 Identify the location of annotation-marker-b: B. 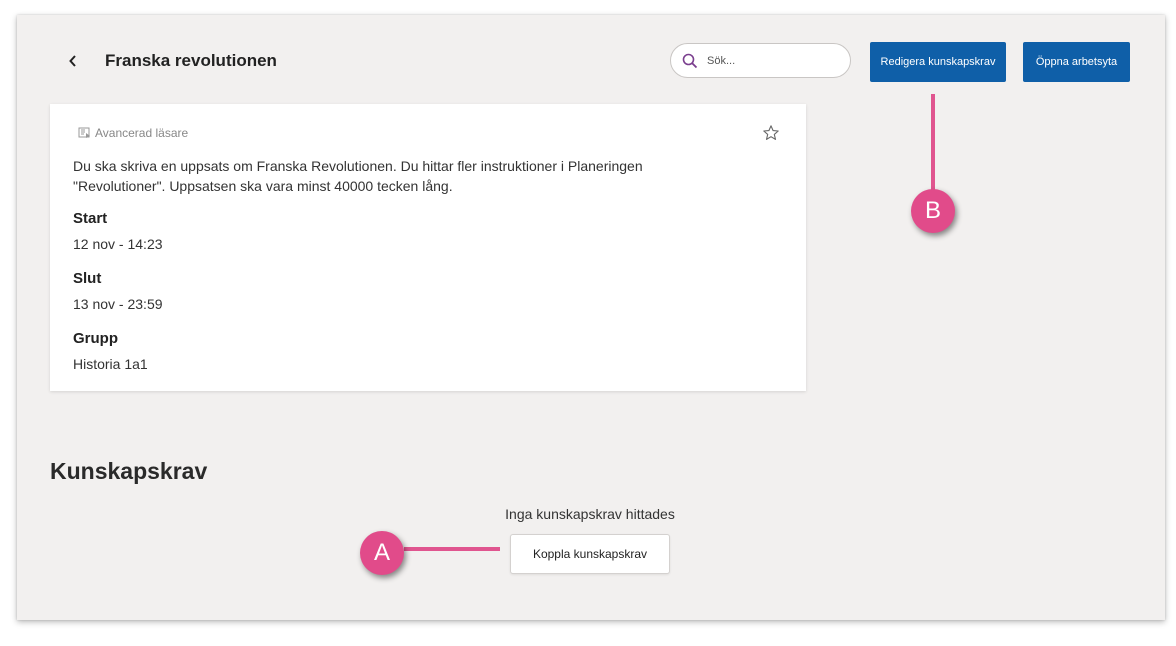
(933, 211).